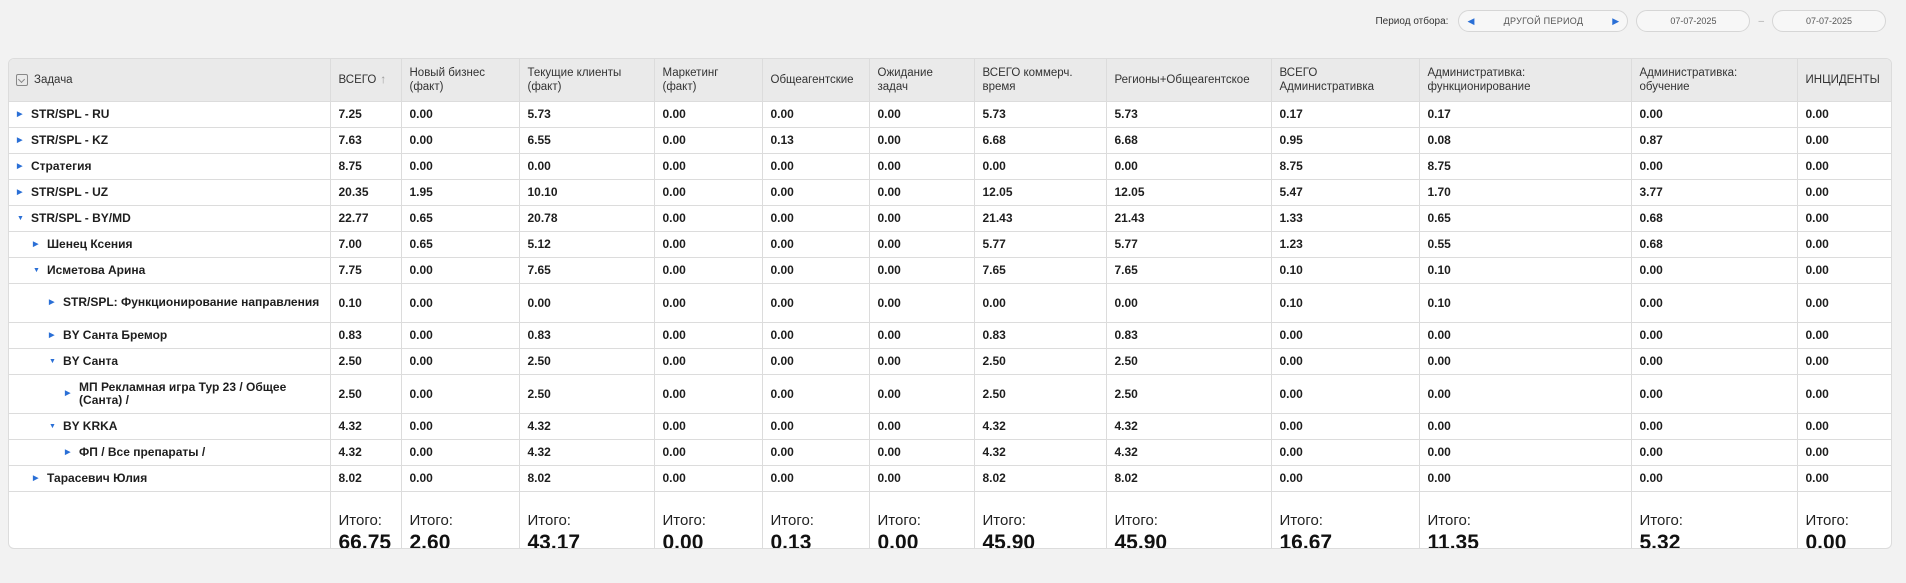 The width and height of the screenshot is (1906, 583). I want to click on period-selector: ◀ ДРУГОЙ ПЕРИОД ▶, so click(1543, 21).